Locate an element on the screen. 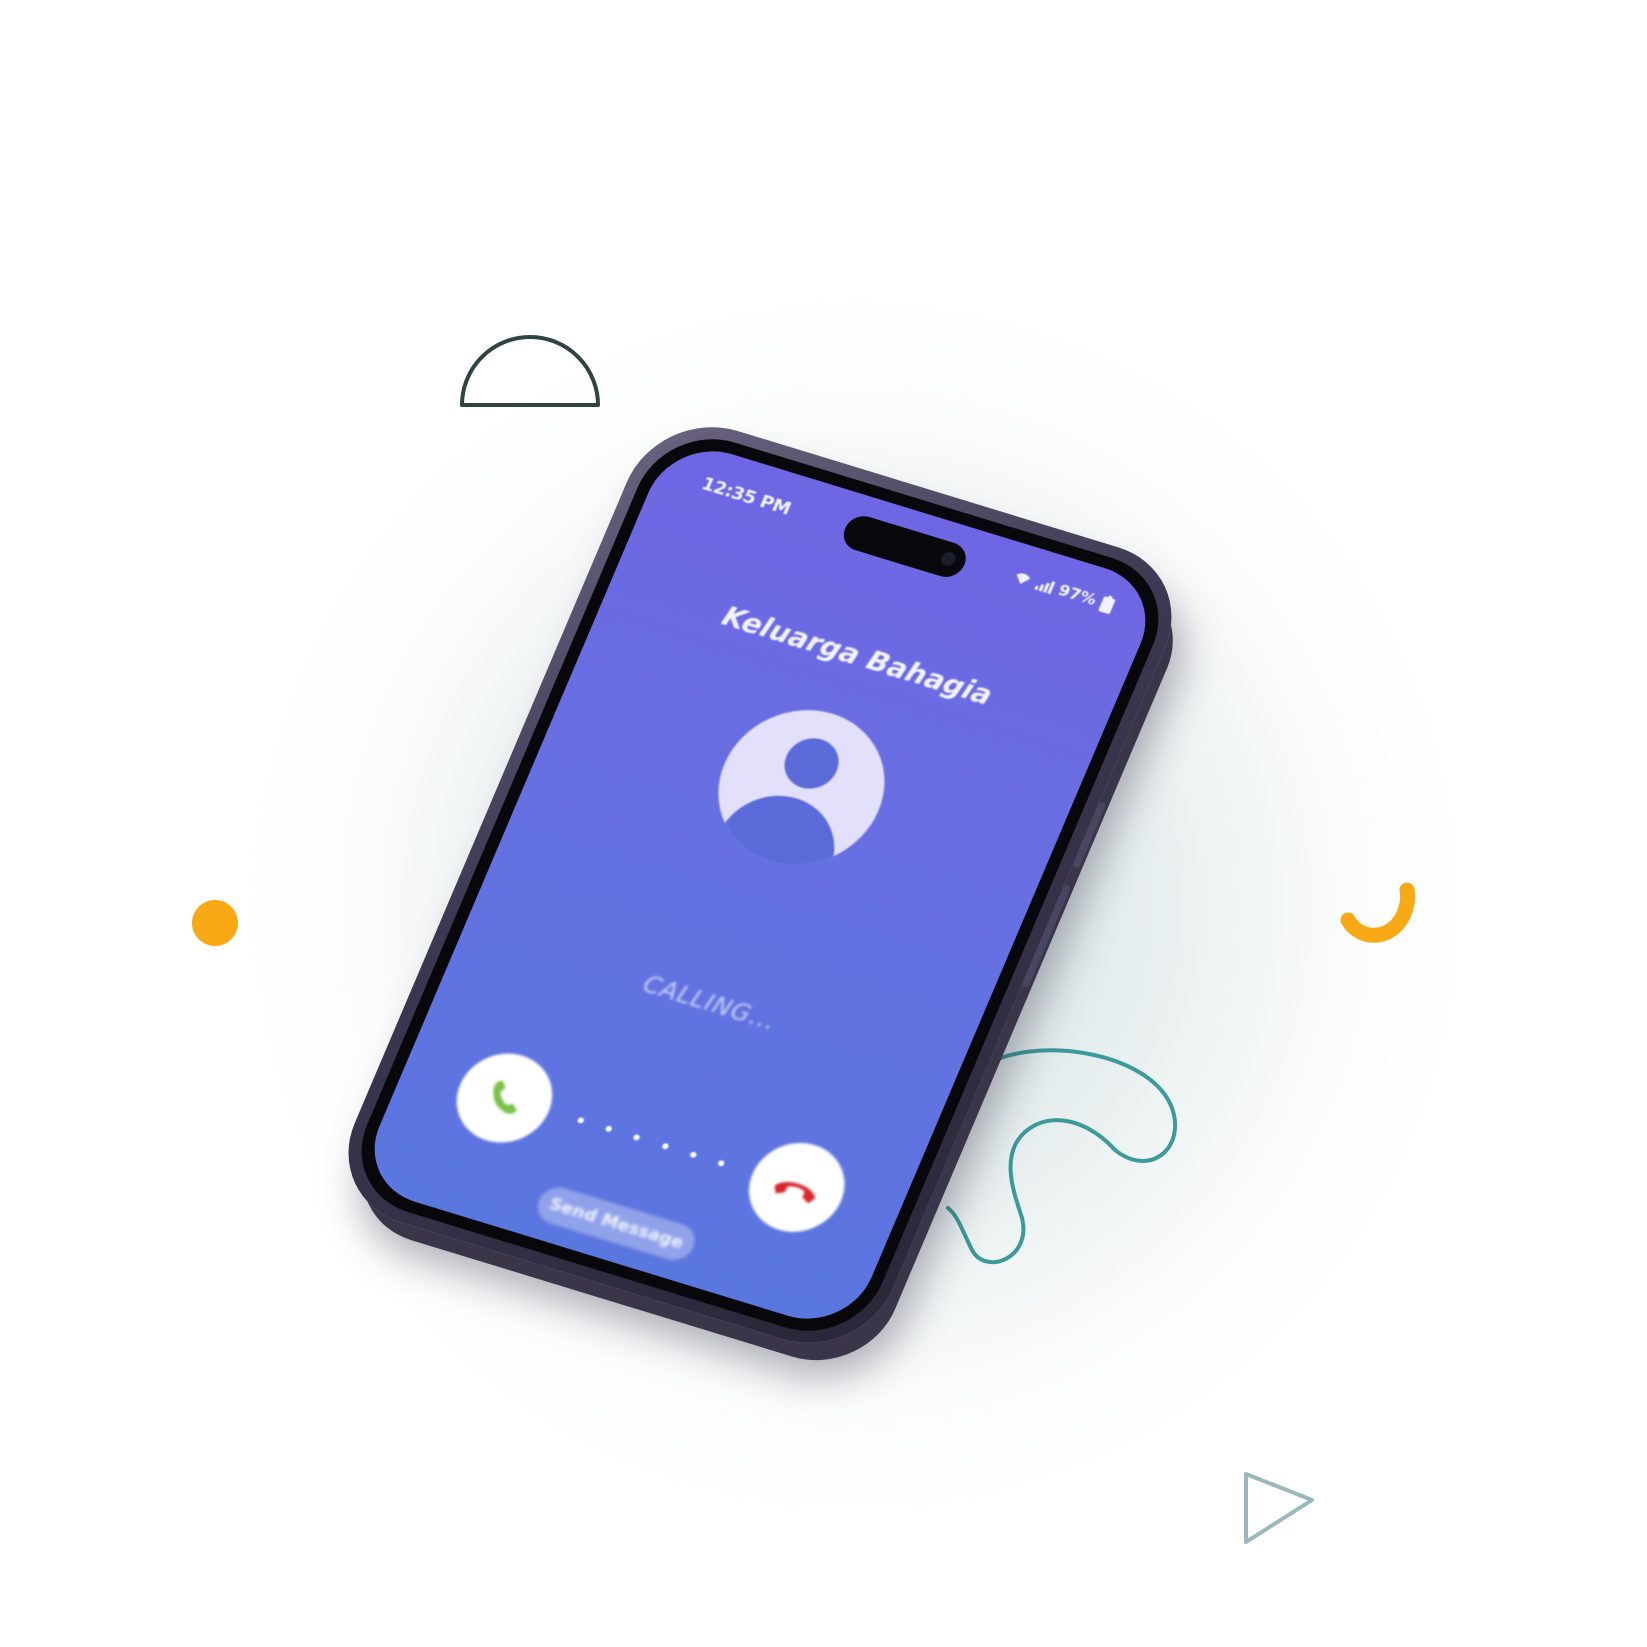  phone-accept-icon is located at coordinates (505, 1097).